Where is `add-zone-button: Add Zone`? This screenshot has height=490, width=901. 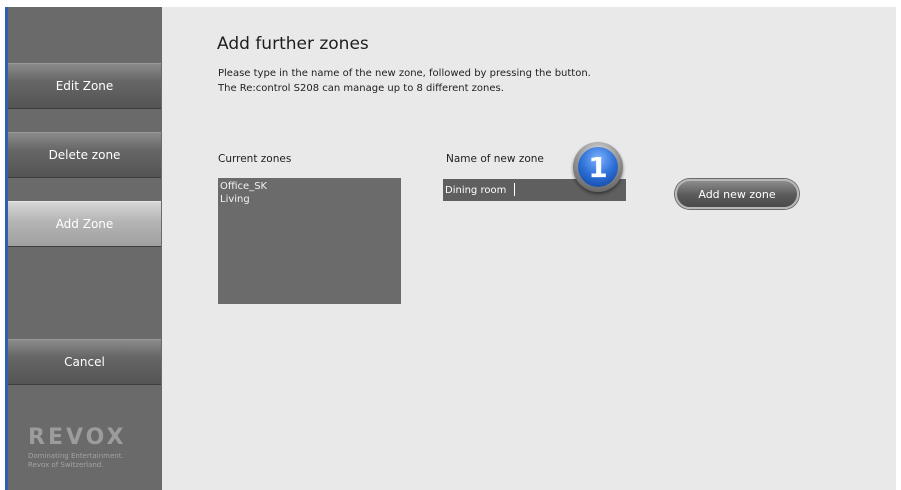 add-zone-button: Add Zone is located at coordinates (84, 224).